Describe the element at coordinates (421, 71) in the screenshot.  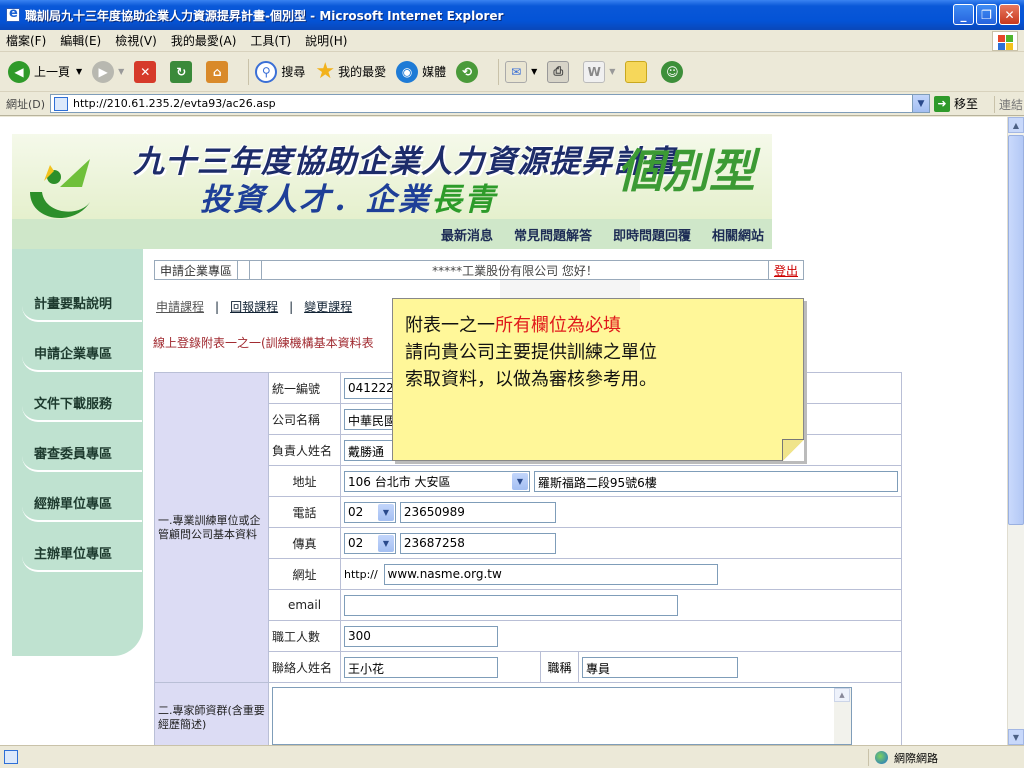
I see `media-button: ◉ 媒體` at that location.